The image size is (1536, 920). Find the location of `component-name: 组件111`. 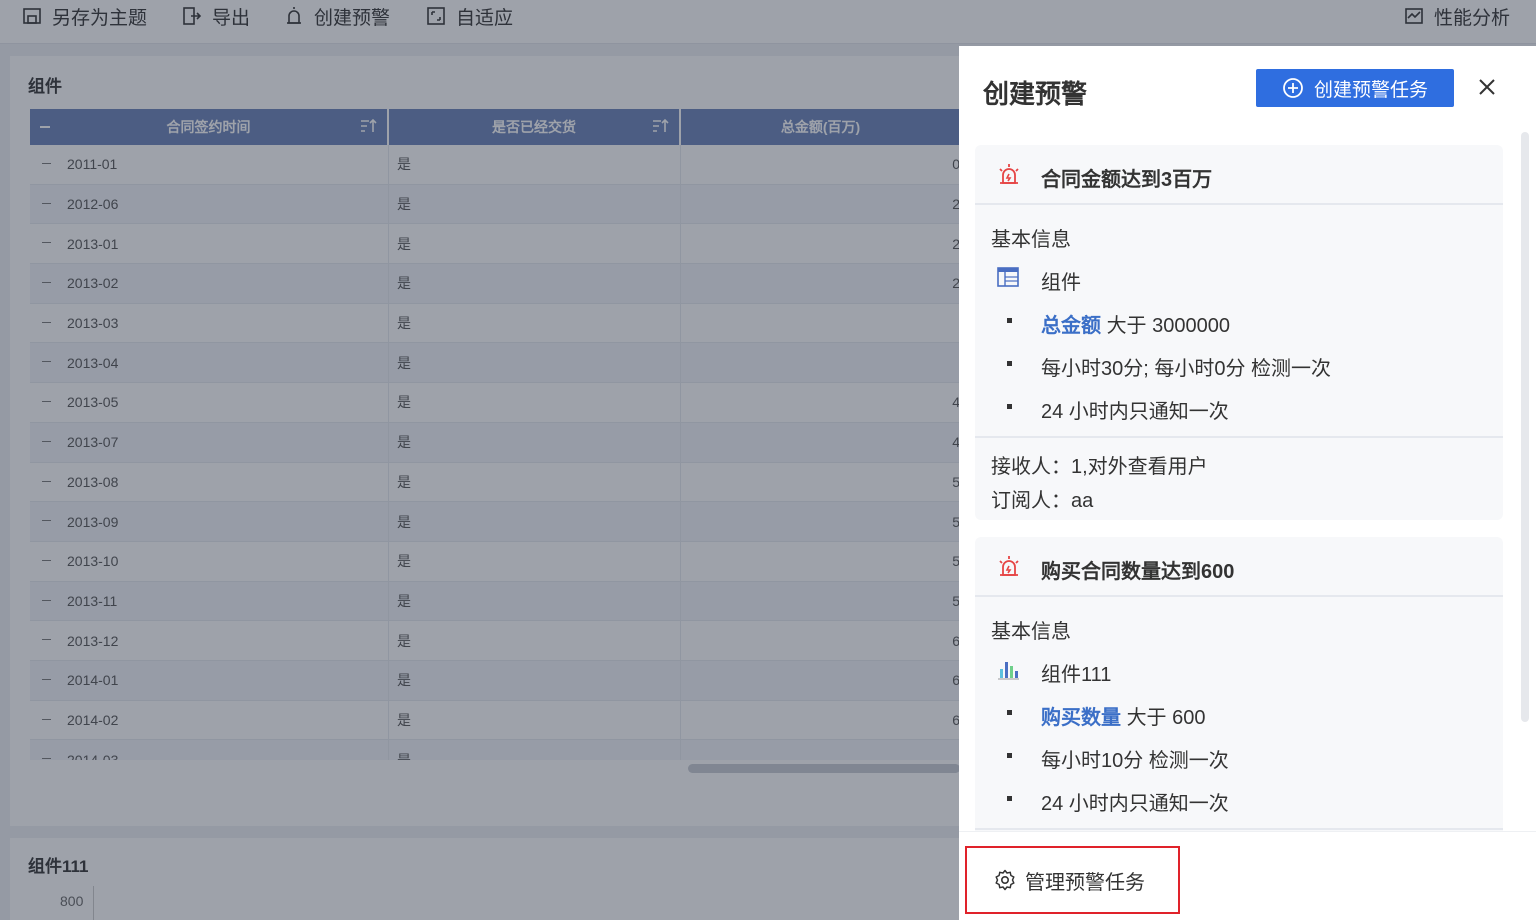

component-name: 组件111 is located at coordinates (1076, 675).